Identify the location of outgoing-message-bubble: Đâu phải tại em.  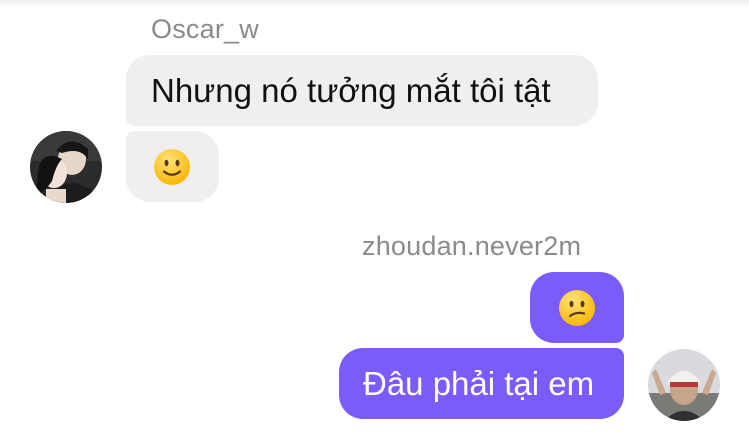
(481, 383).